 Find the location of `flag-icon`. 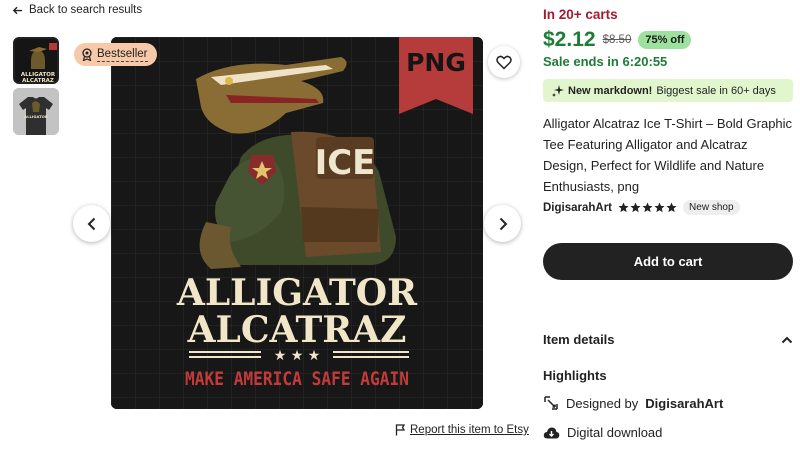

flag-icon is located at coordinates (400, 430).